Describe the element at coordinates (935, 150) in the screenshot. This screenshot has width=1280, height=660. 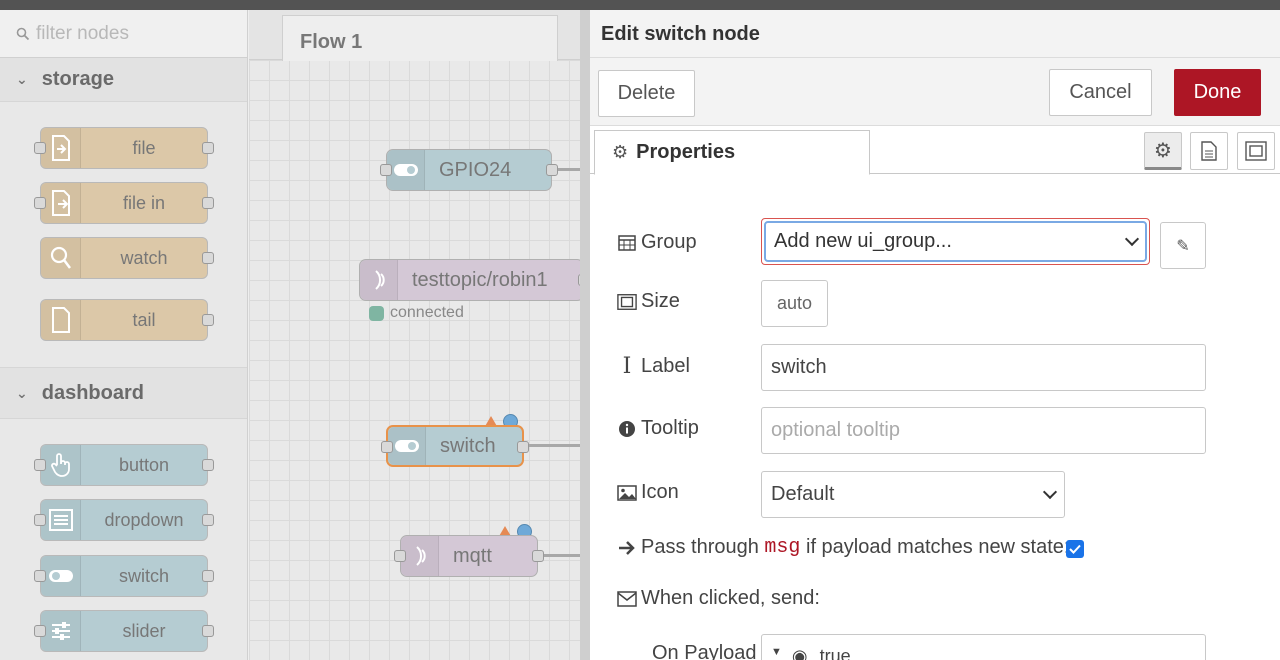
I see `editor-tabs: ⚙ Properties ⚙` at that location.